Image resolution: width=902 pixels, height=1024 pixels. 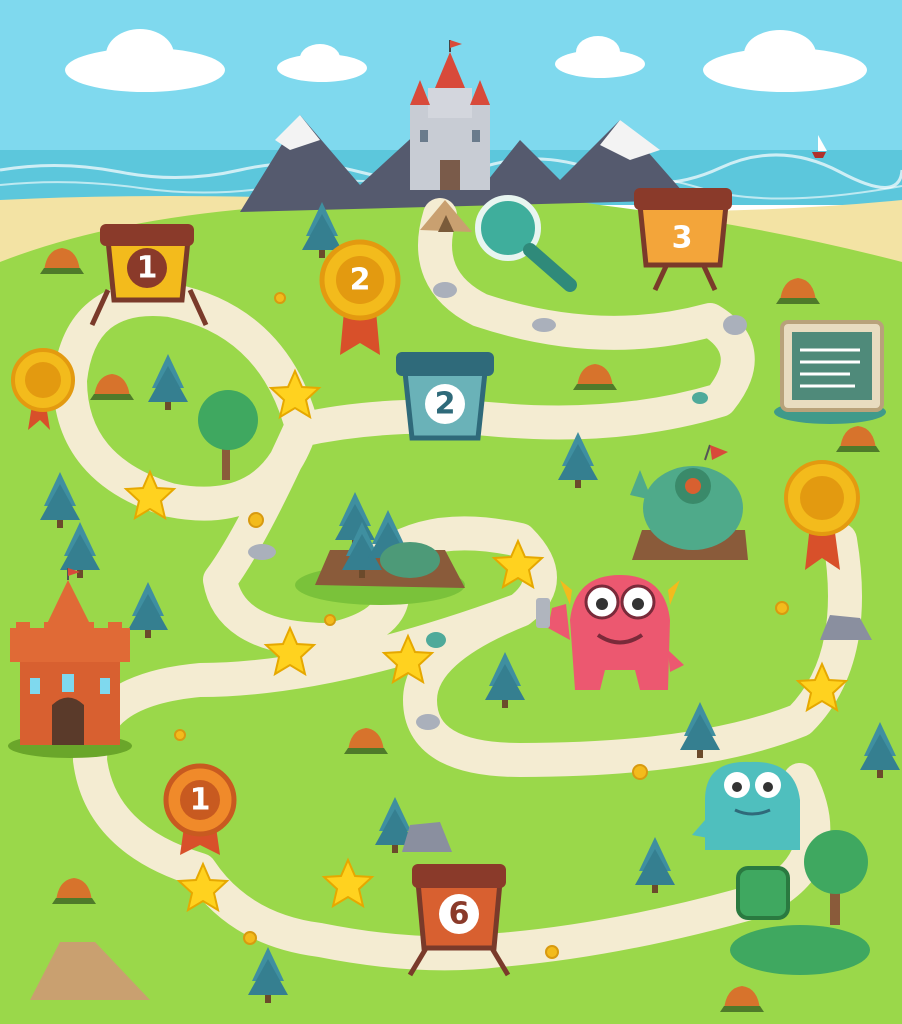 I want to click on level-2-chest: 2, so click(x=445, y=396).